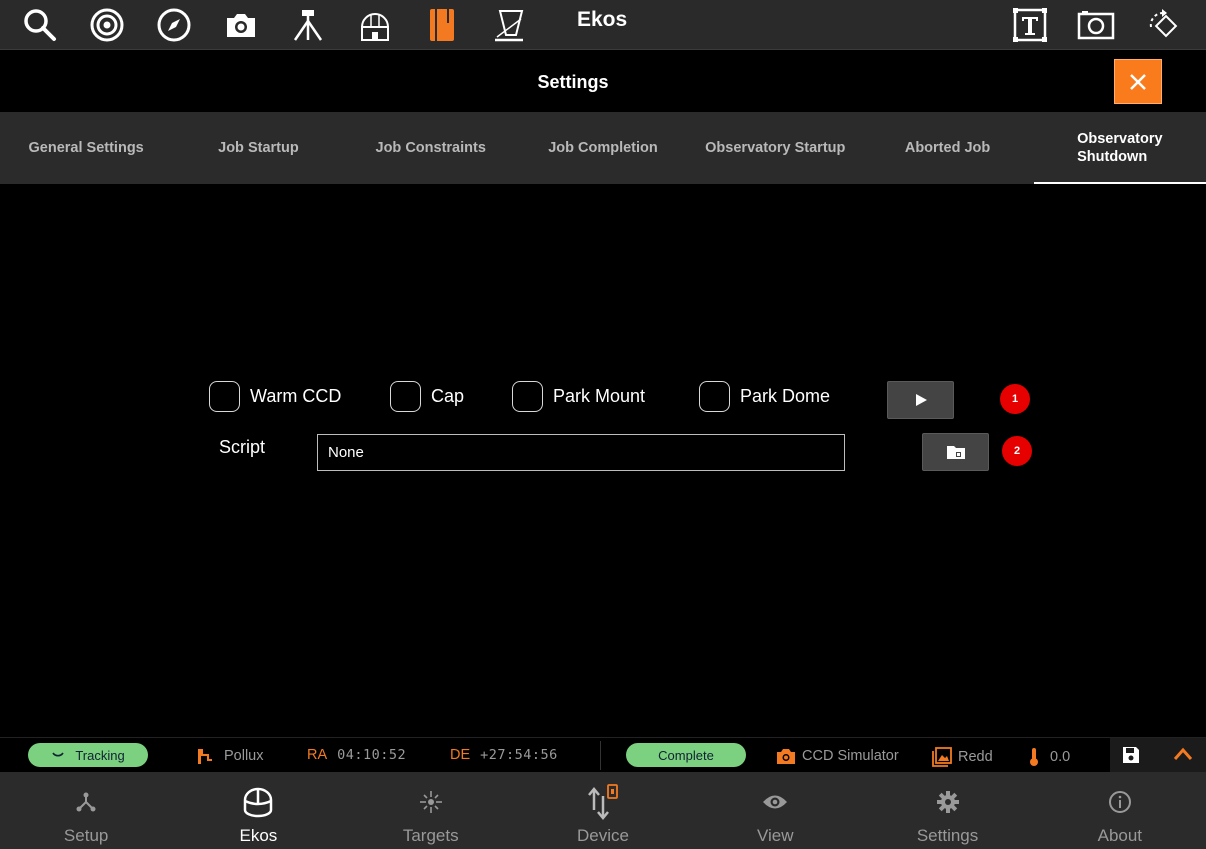  What do you see at coordinates (1030, 25) in the screenshot?
I see `text-frame-icon` at bounding box center [1030, 25].